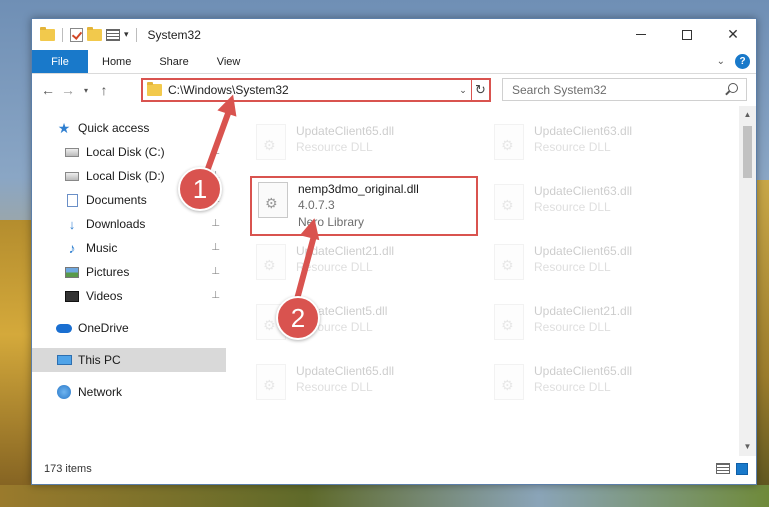 The image size is (769, 507). I want to click on minimize-button, so click(641, 34).